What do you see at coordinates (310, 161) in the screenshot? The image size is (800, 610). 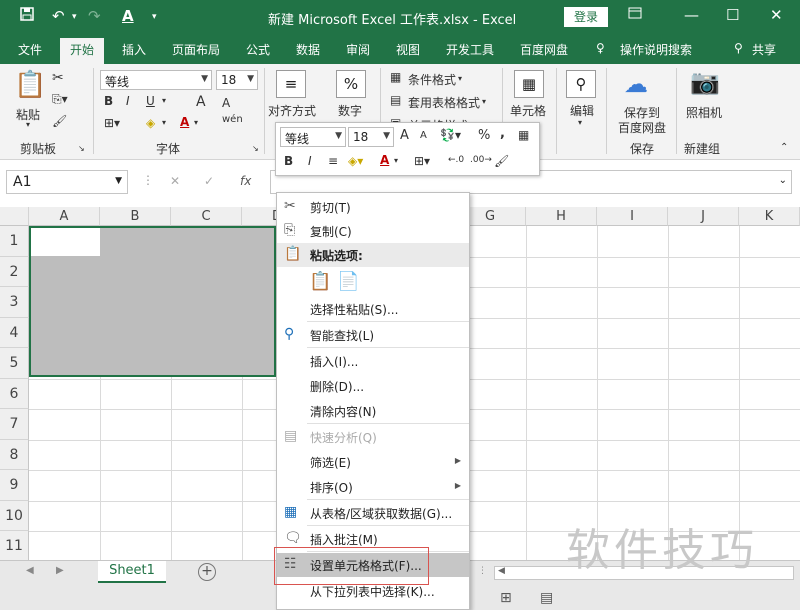 I see `mini-italic-button: I` at bounding box center [310, 161].